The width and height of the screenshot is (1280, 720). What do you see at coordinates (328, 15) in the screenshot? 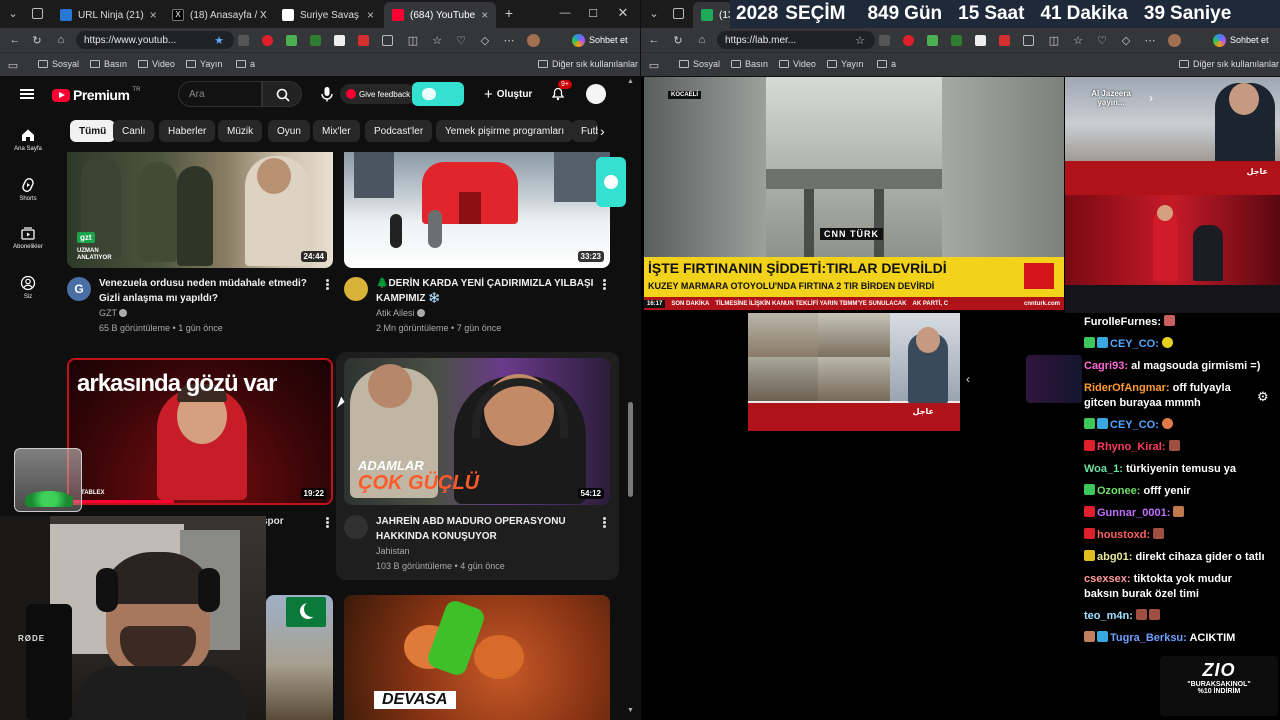
I see `tab-suriye: Suriye Savaş Haritası ×` at bounding box center [328, 15].